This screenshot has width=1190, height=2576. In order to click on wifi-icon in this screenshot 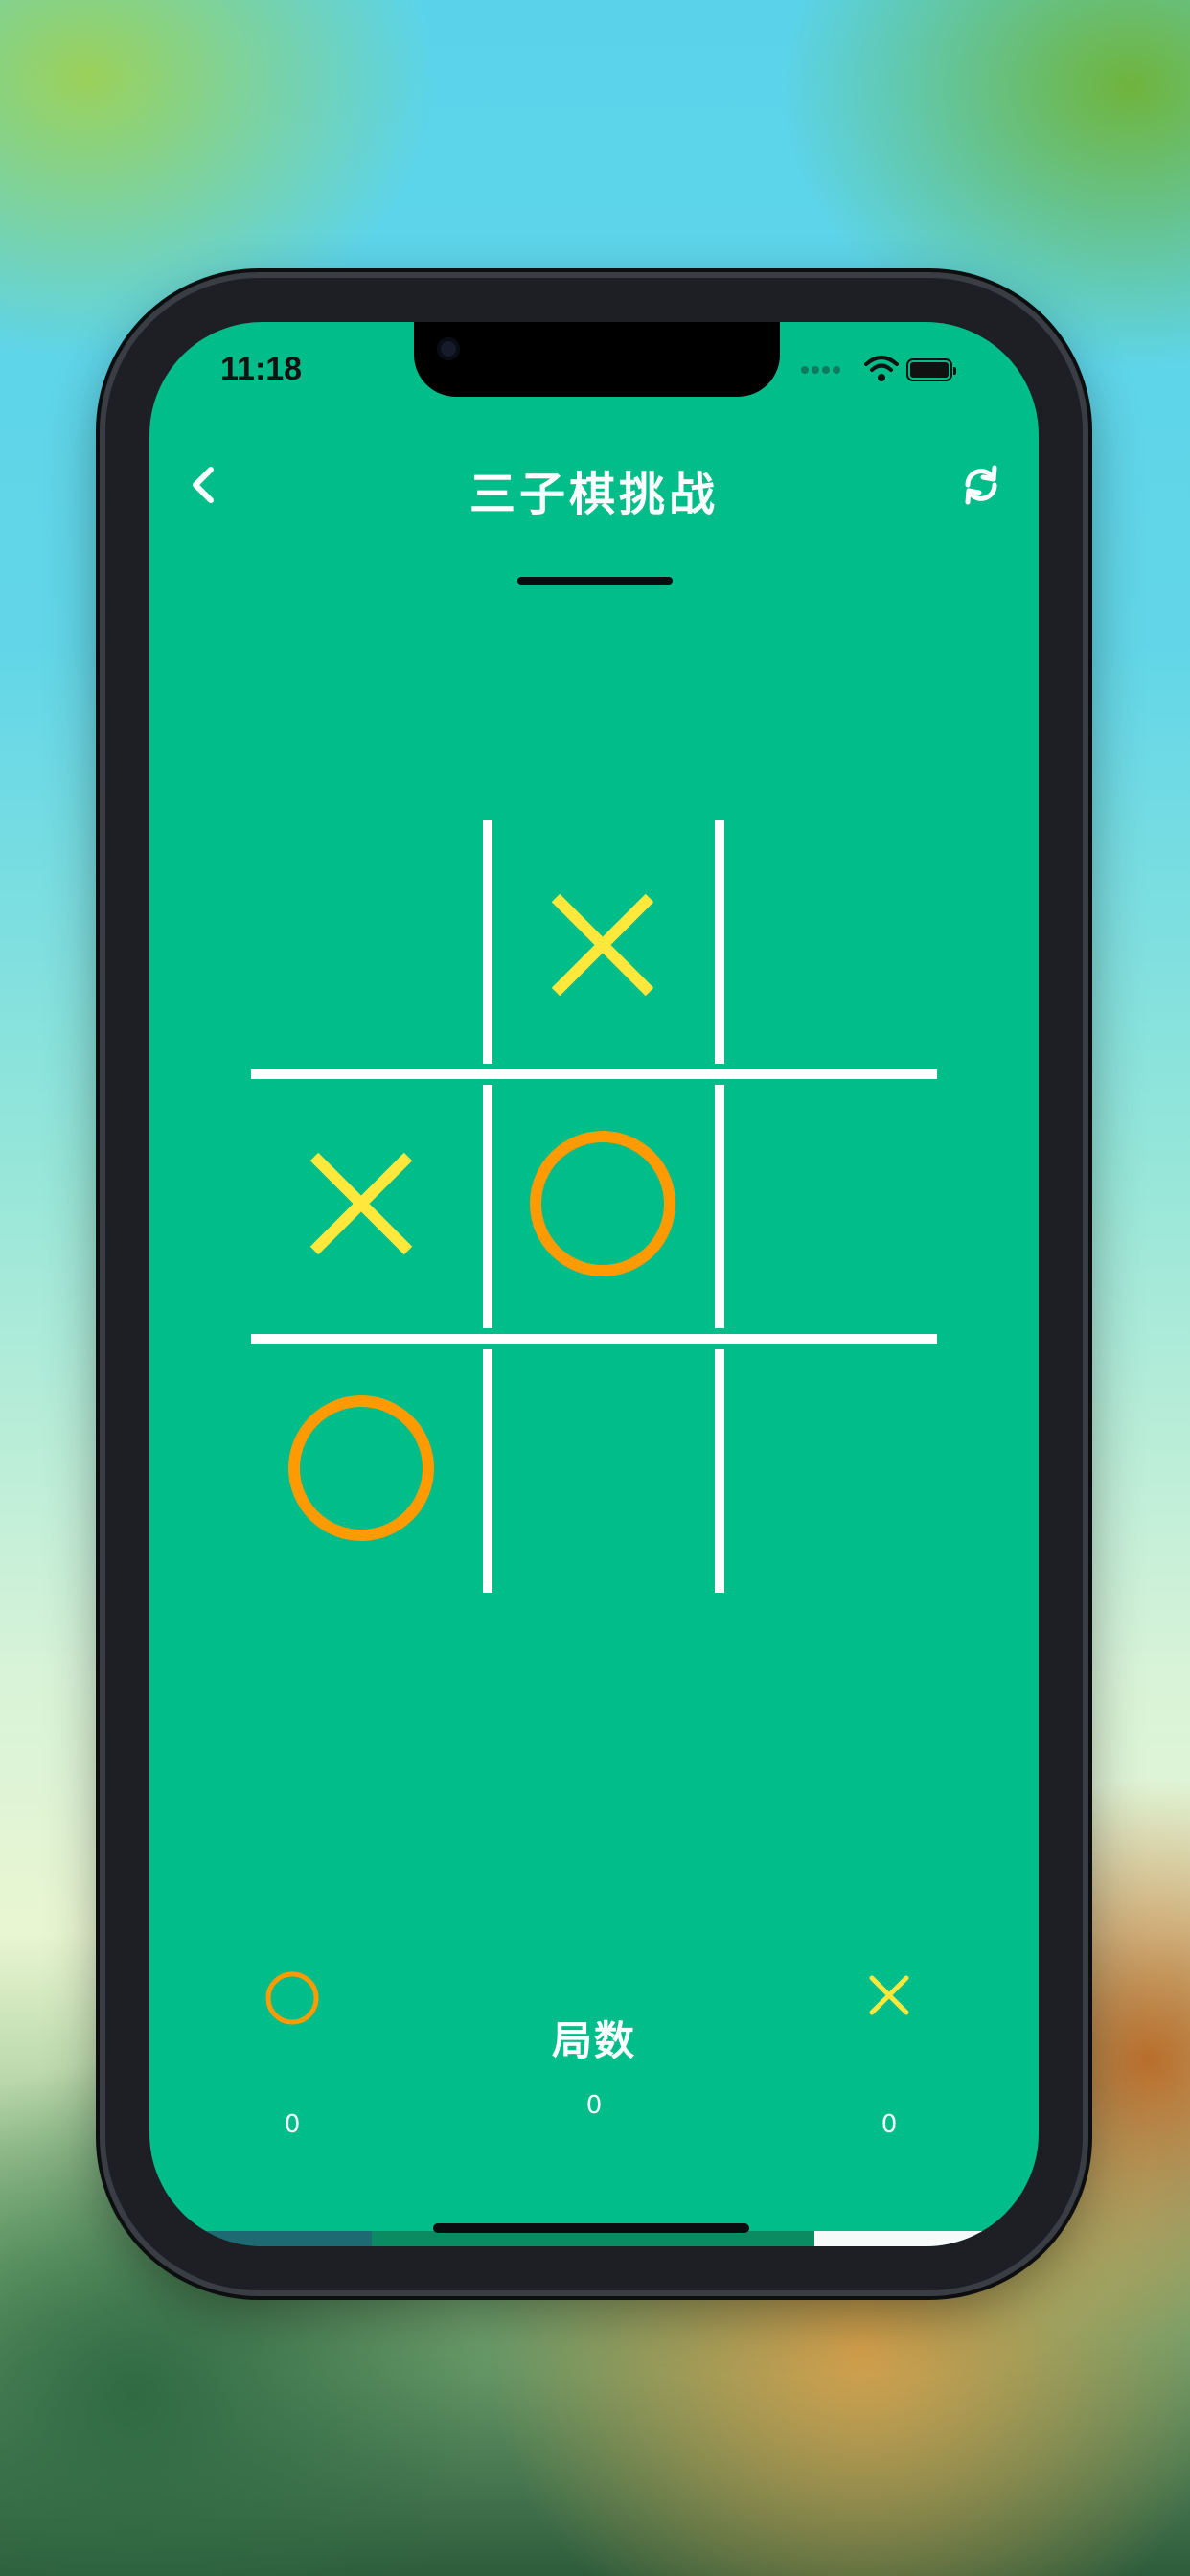, I will do `click(882, 368)`.